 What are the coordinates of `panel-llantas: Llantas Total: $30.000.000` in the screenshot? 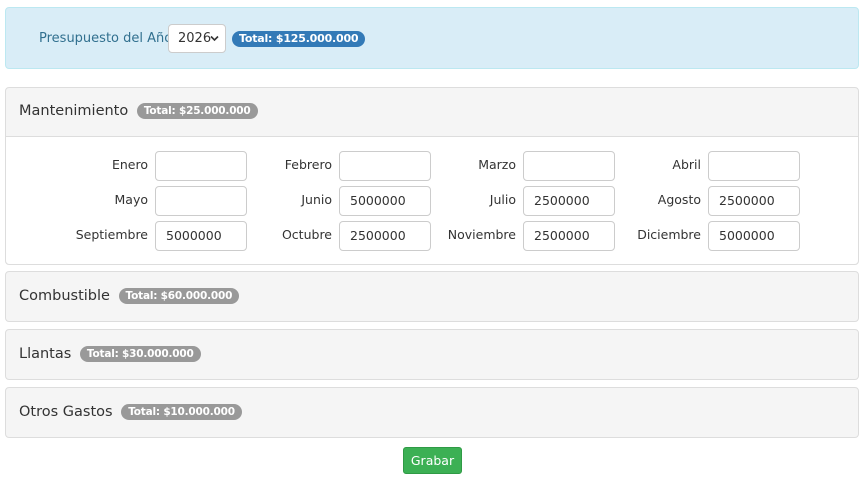 It's located at (432, 354).